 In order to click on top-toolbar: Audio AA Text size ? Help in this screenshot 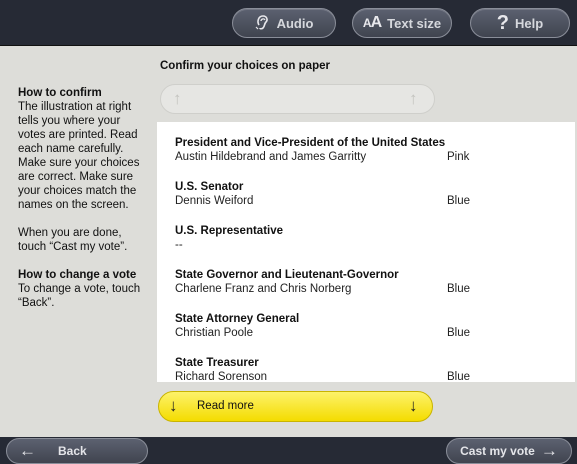, I will do `click(288, 23)`.